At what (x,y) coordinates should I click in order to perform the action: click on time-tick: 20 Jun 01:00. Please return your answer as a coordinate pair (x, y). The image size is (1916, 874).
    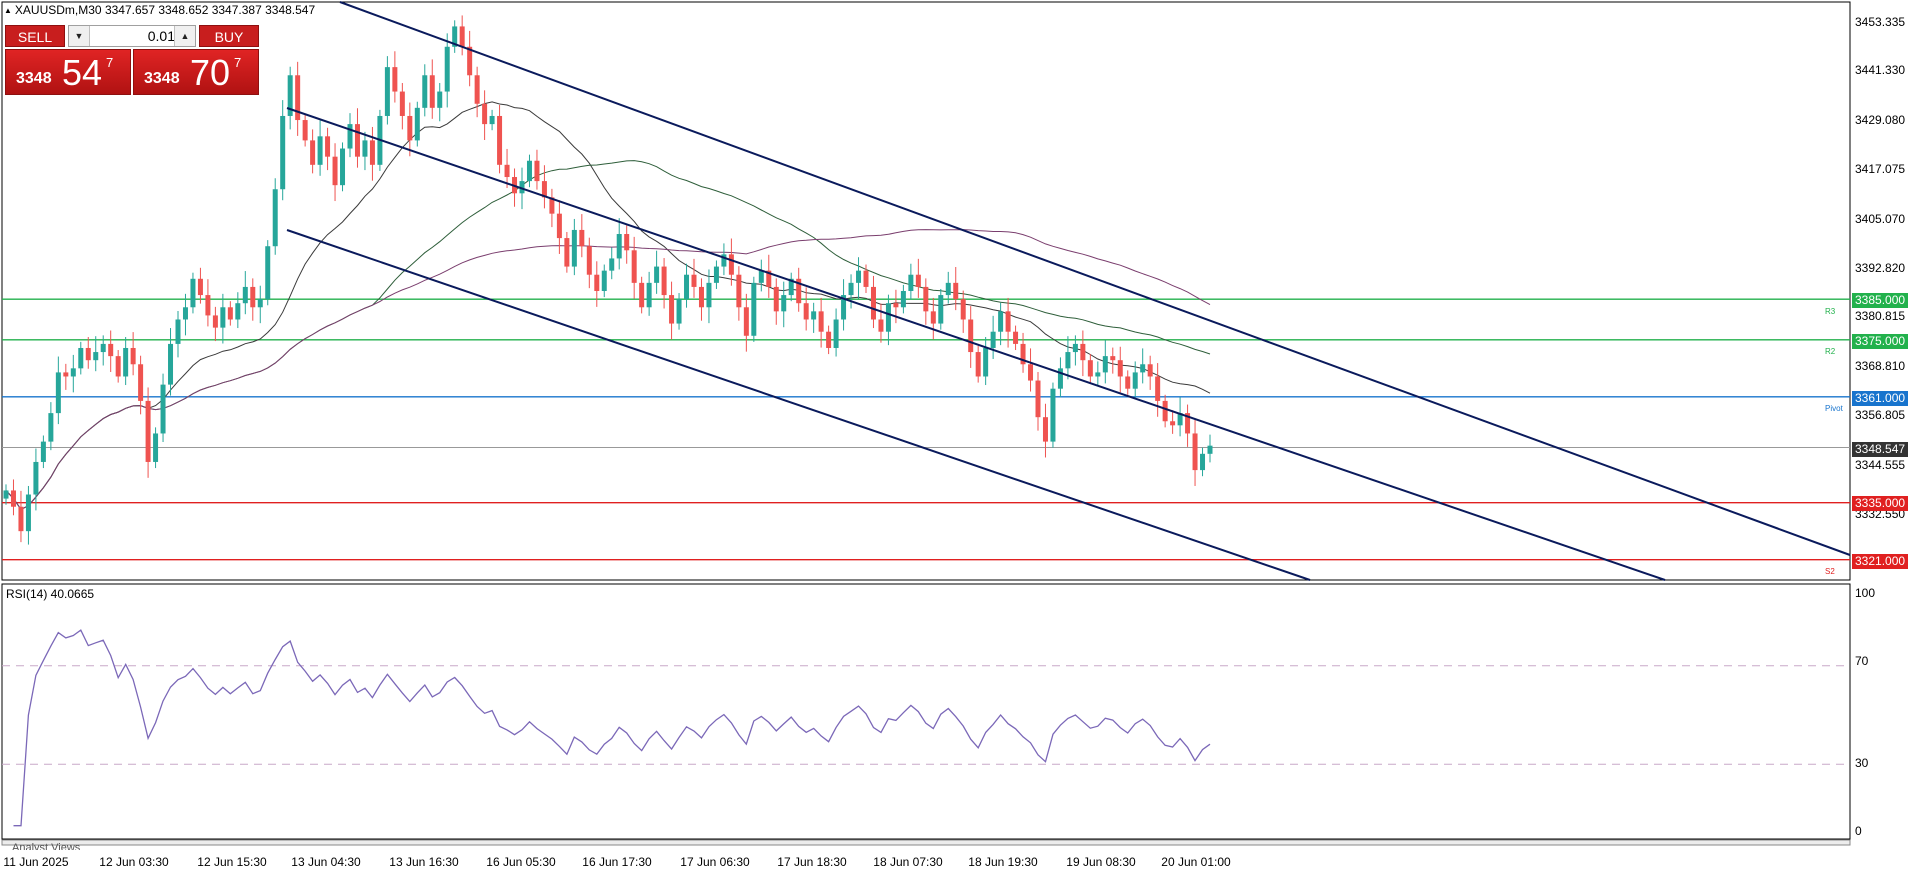
    Looking at the image, I should click on (1196, 862).